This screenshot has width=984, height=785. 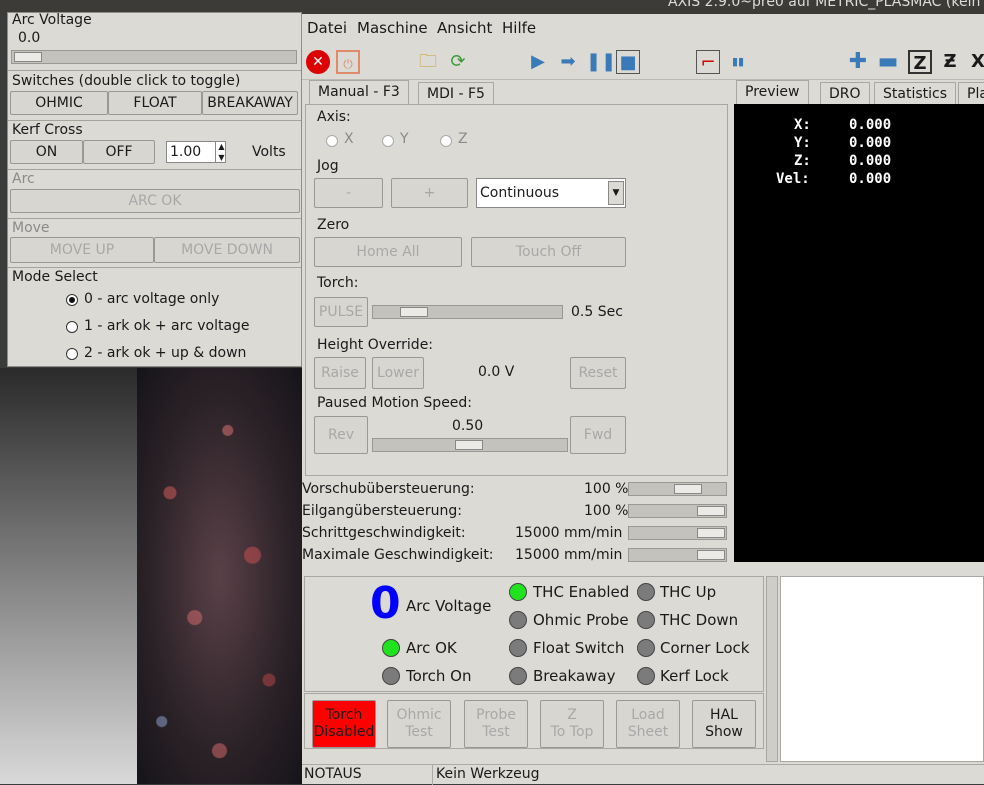 I want to click on z-to-top-button: Z To Top, so click(x=572, y=724).